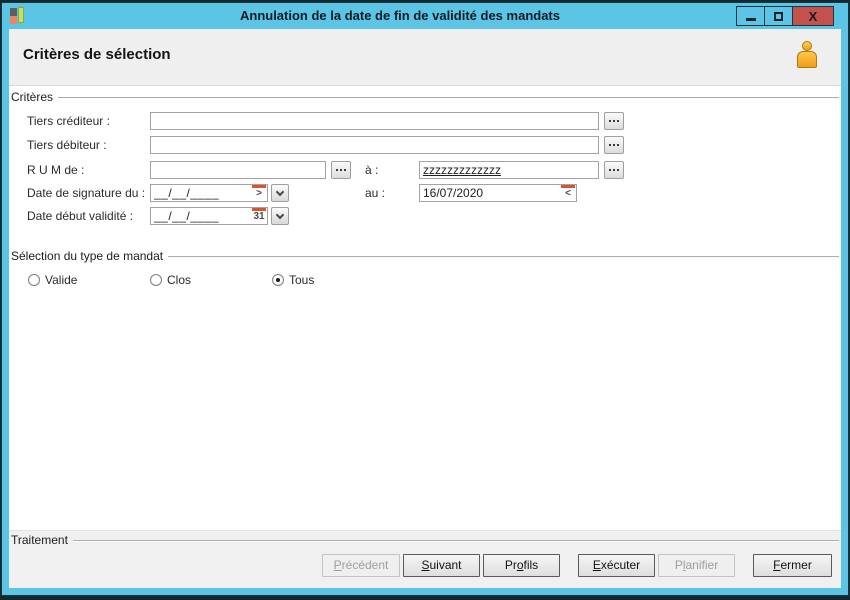  Describe the element at coordinates (97, 54) in the screenshot. I see `page-title: Critères de sélection` at that location.